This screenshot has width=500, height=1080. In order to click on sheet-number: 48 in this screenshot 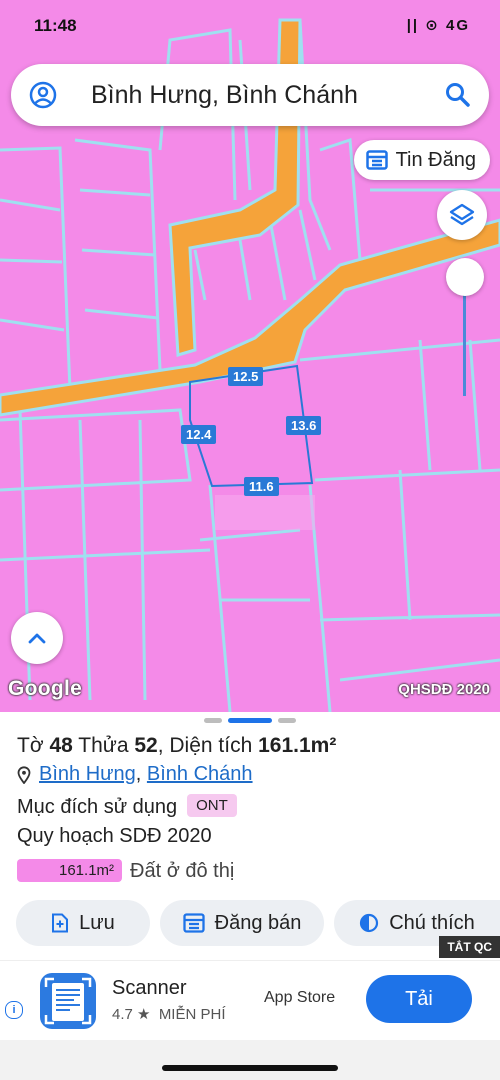, I will do `click(61, 745)`.